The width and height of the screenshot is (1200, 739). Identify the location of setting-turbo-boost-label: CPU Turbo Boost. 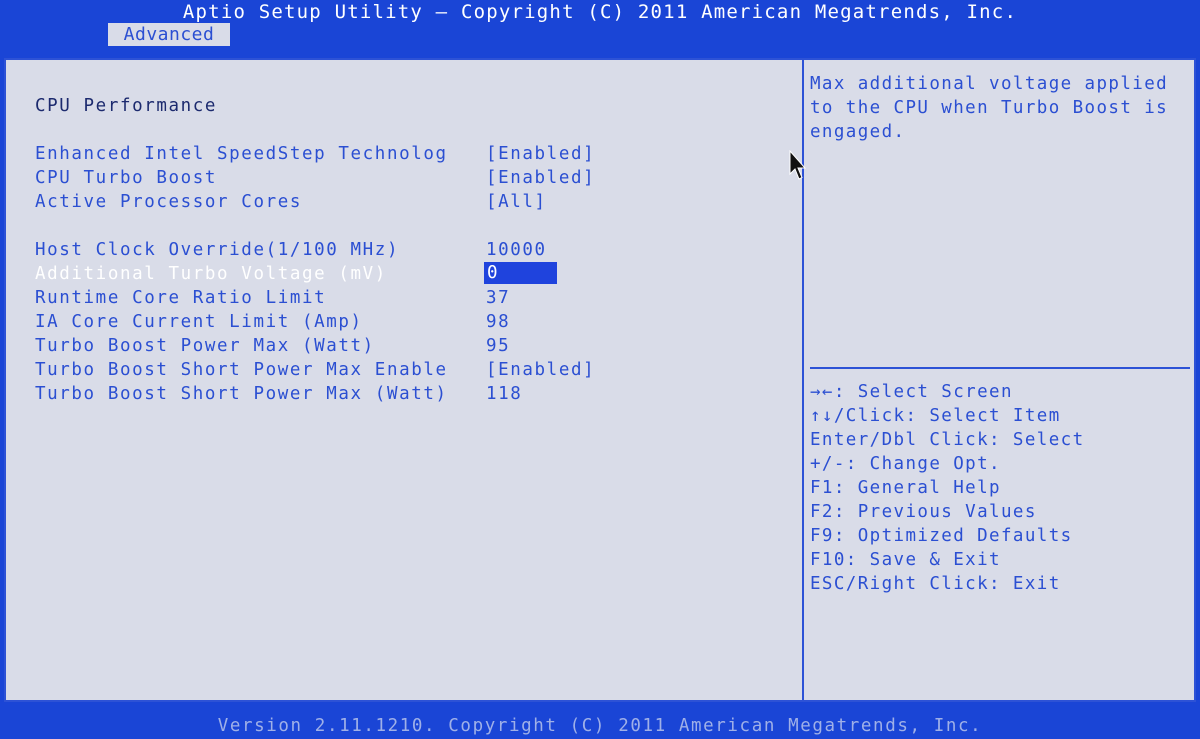
(126, 178).